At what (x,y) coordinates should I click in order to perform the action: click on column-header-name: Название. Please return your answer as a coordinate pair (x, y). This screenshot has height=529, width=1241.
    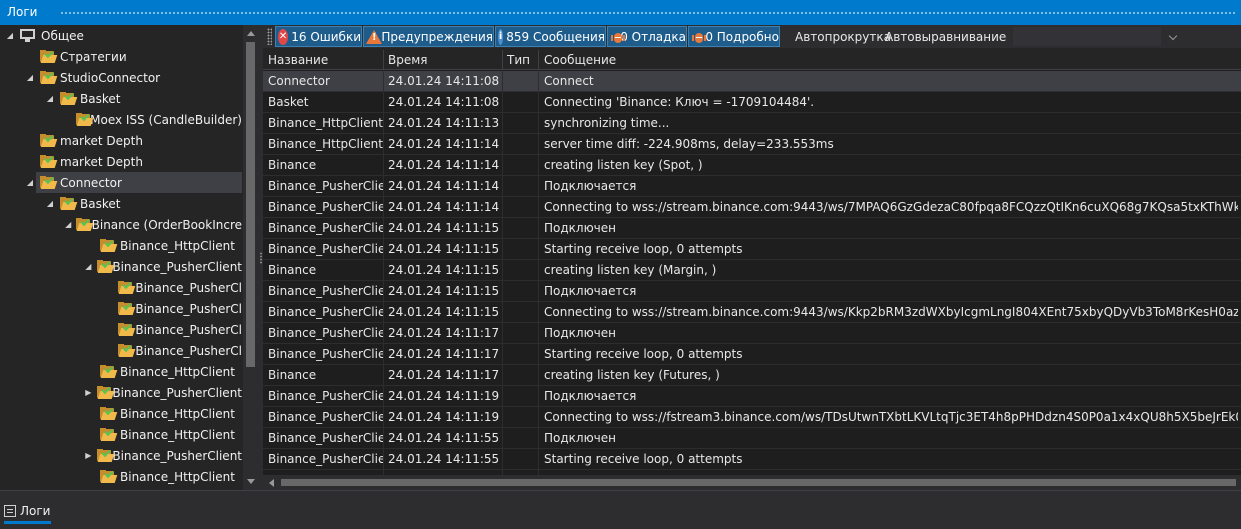
    Looking at the image, I should click on (298, 60).